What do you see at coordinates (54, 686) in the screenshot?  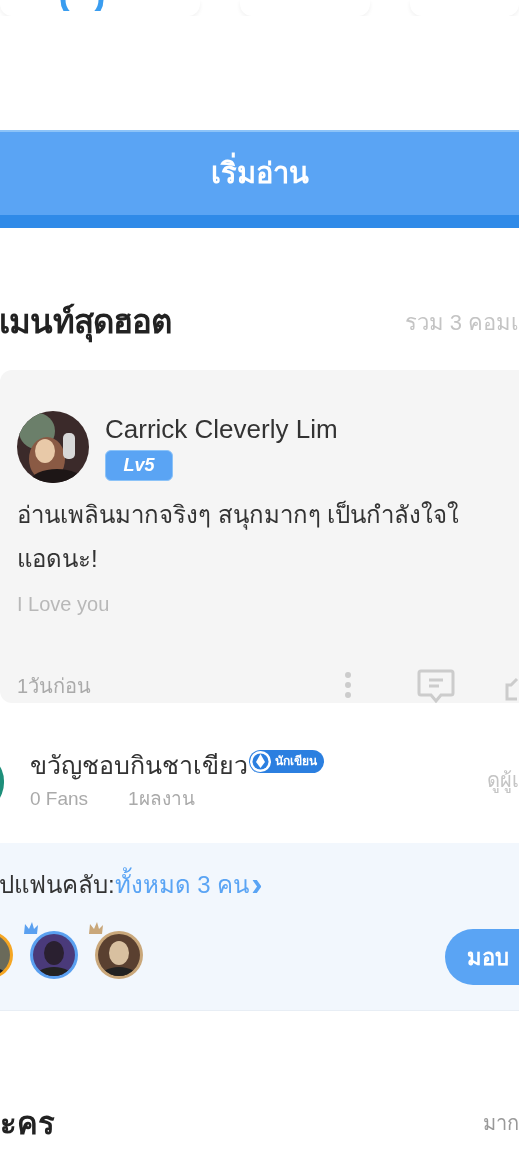 I see `timestamp: 1วันก่อน` at bounding box center [54, 686].